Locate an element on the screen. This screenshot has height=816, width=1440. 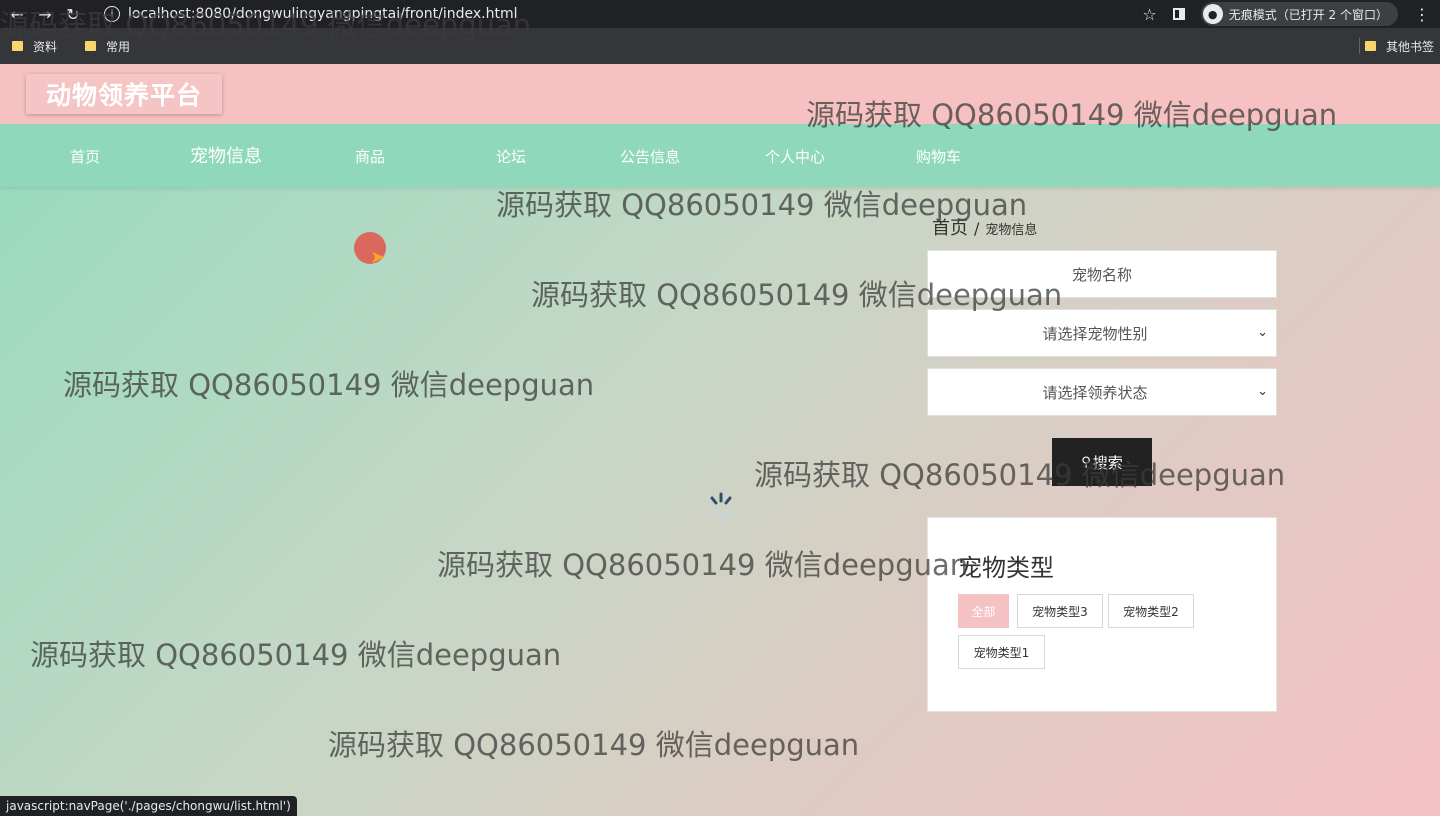
pet-type-card: 宠物类型 全部 宠物类型3 宠物类型2 宠物类型1 is located at coordinates (1102, 614).